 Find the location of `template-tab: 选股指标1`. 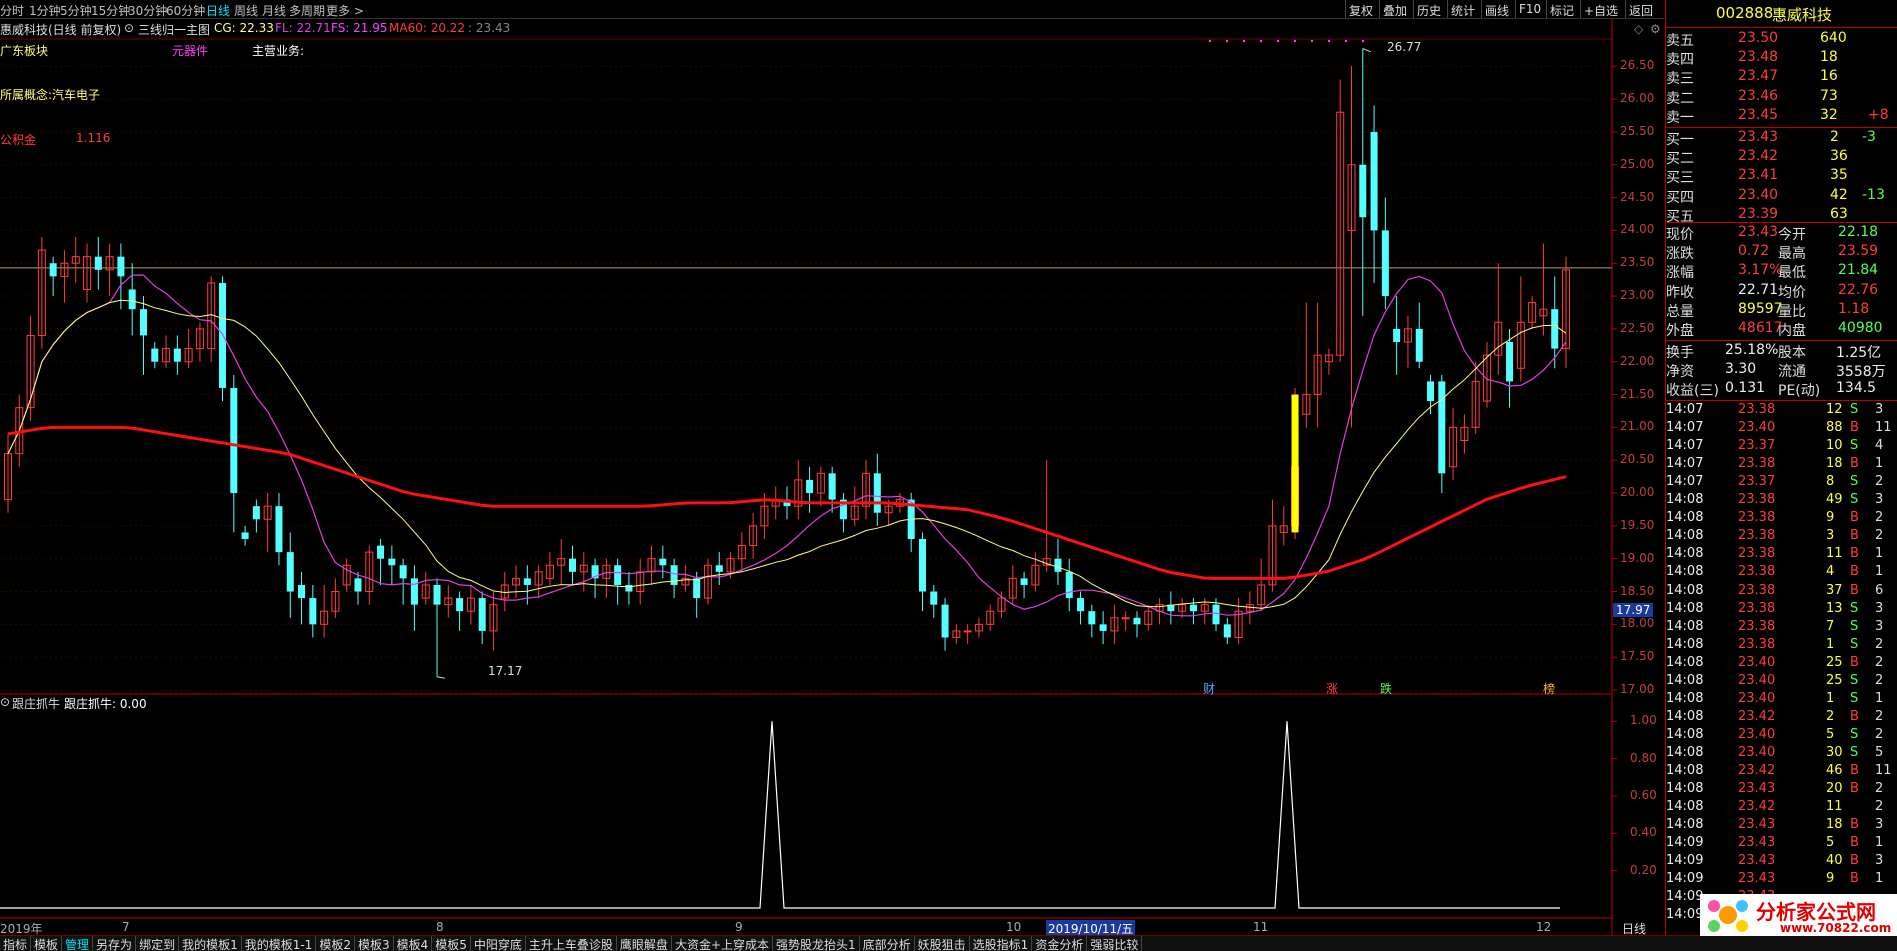

template-tab: 选股指标1 is located at coordinates (1001, 943).